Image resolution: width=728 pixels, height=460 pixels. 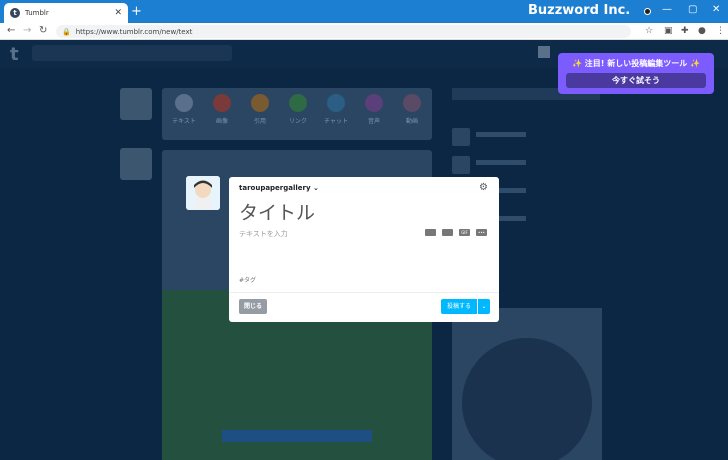 I want to click on photo-type-icon, so click(x=222, y=103).